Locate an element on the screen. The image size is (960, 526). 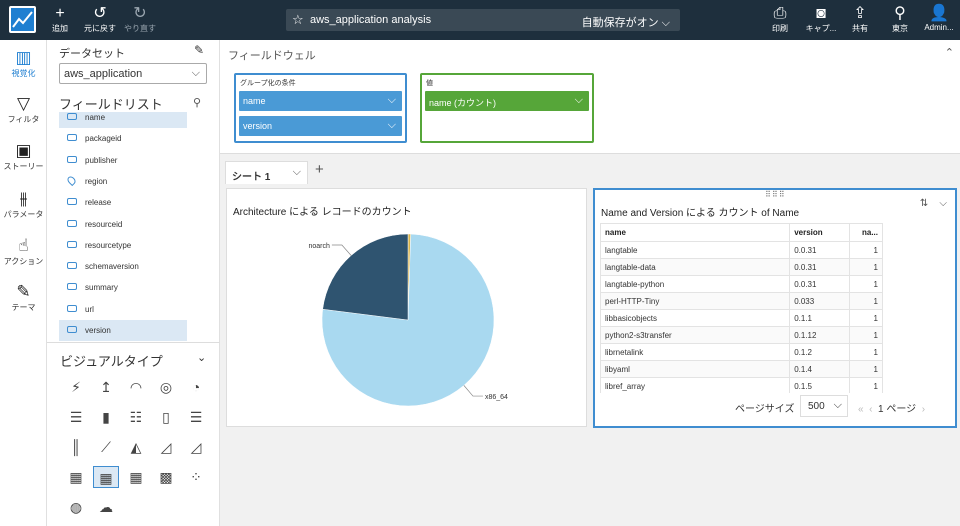
table-row: langtable-python 0.0.31 1 is located at coordinates (741, 284).